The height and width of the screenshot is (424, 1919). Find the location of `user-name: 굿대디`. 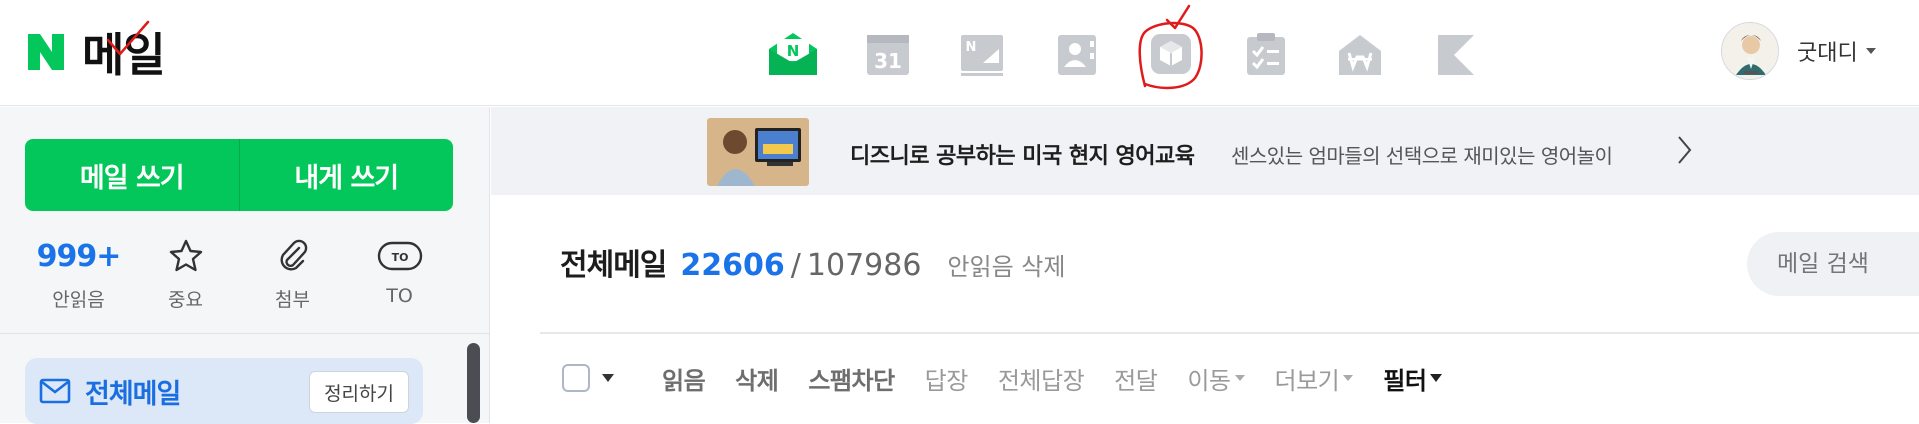

user-name: 굿대디 is located at coordinates (1827, 51).